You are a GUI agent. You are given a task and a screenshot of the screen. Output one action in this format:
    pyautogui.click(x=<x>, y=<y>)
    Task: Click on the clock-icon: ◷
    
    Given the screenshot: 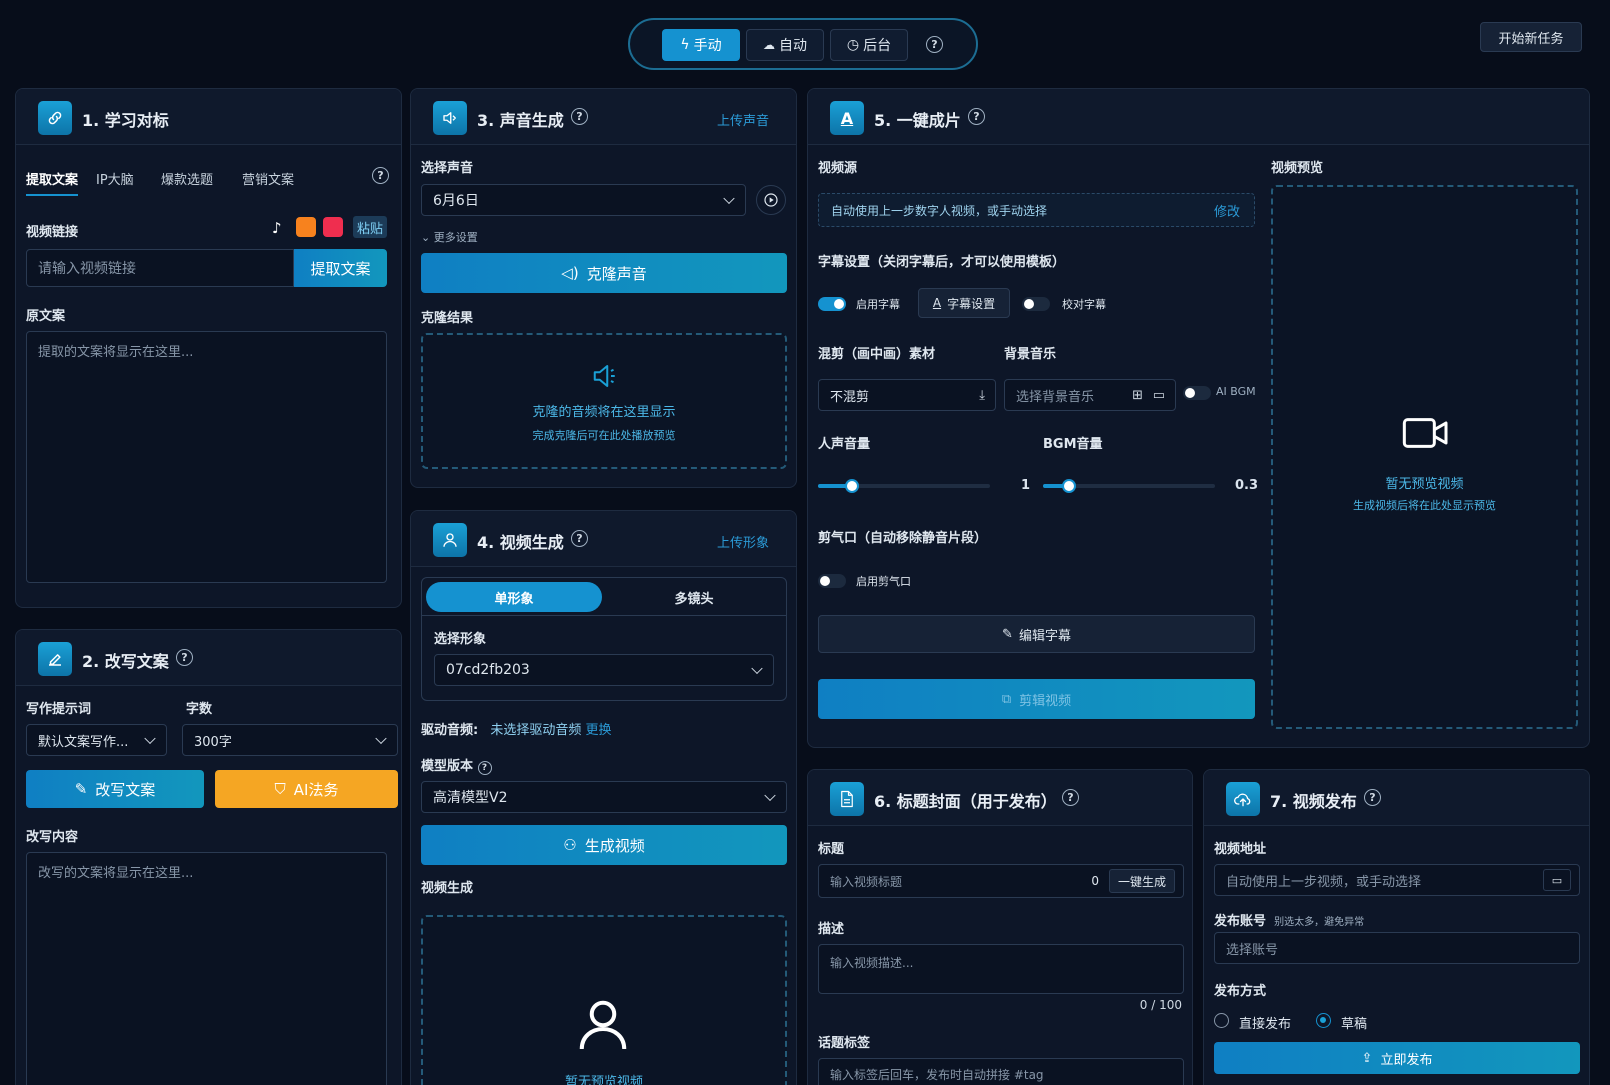 What is the action you would take?
    pyautogui.click(x=853, y=45)
    